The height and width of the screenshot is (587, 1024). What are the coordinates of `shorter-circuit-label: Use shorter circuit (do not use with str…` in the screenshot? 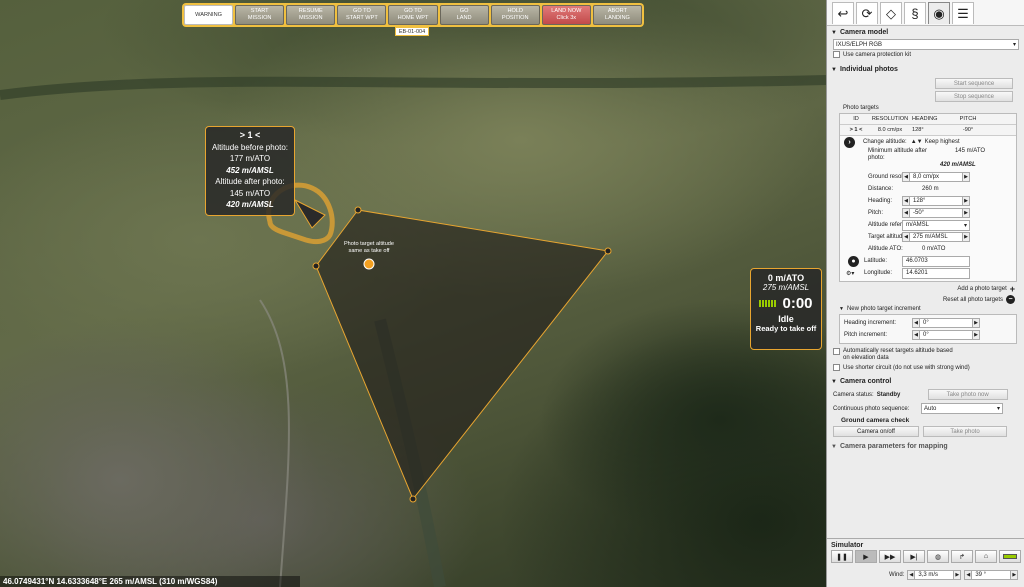 It's located at (906, 367).